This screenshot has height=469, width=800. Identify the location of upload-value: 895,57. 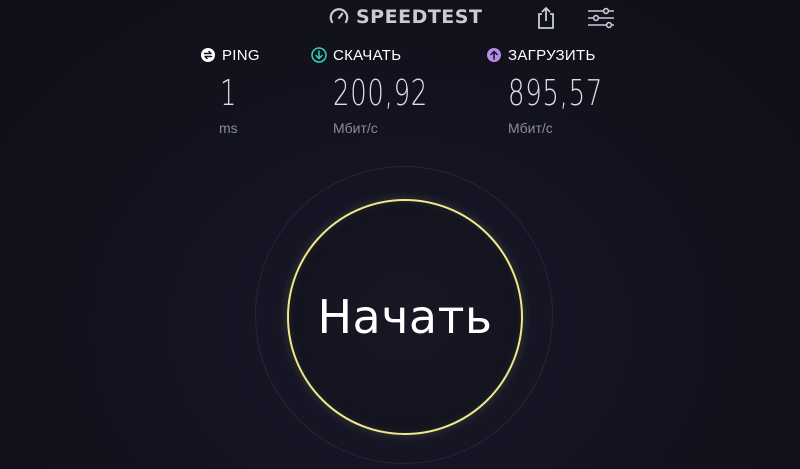
(556, 93).